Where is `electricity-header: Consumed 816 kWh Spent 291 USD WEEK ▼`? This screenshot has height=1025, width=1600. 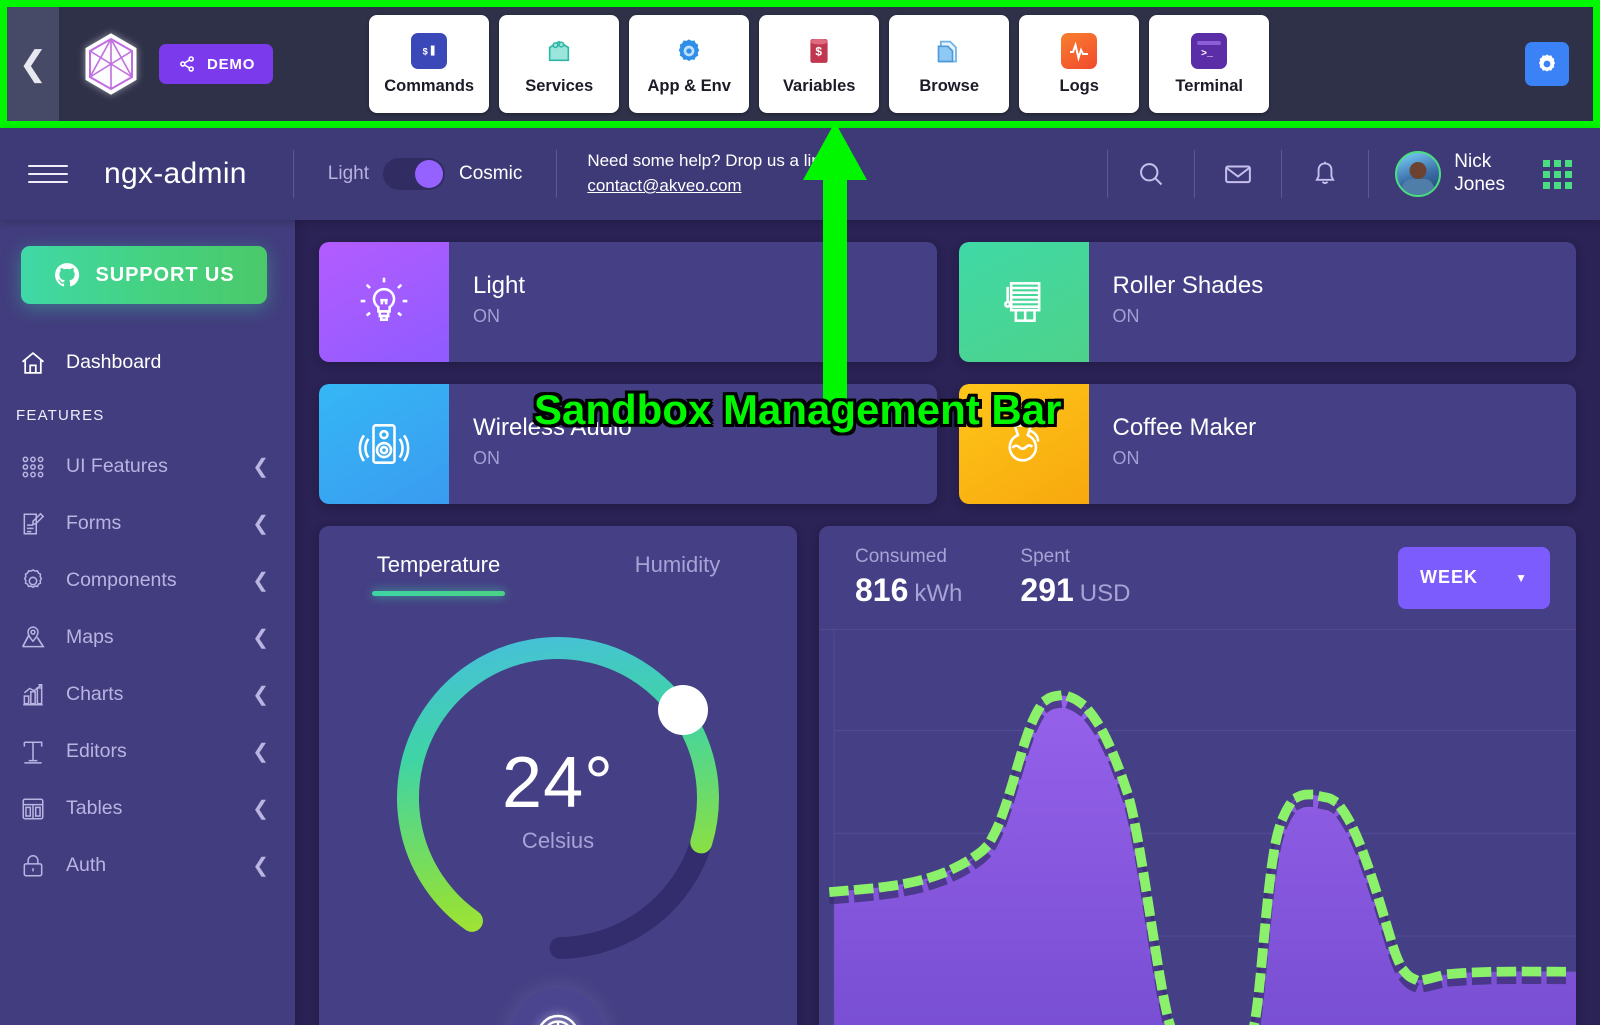 electricity-header: Consumed 816 kWh Spent 291 USD WEEK ▼ is located at coordinates (1197, 578).